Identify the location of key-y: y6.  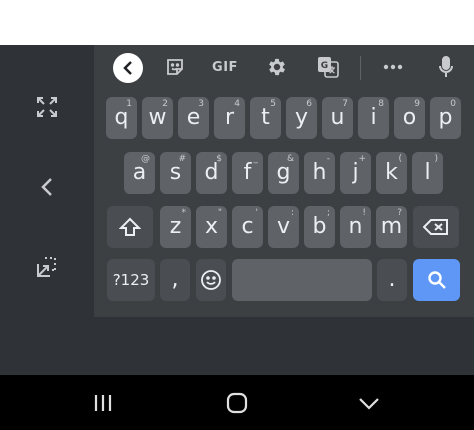
(301, 118).